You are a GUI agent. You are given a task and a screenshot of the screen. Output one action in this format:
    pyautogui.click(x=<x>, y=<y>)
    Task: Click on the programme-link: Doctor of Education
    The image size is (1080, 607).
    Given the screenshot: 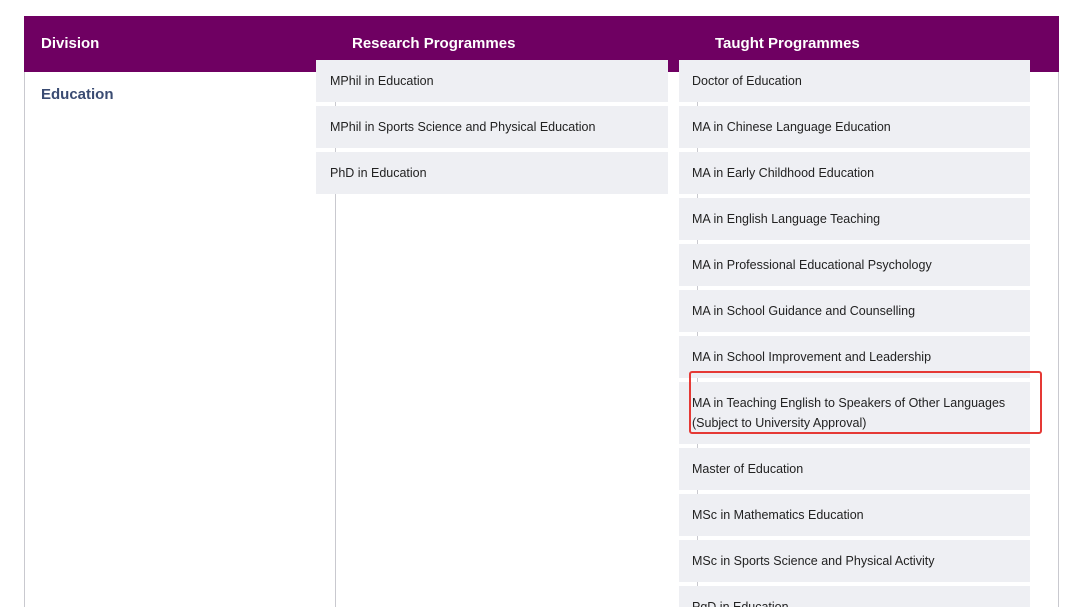 What is the action you would take?
    pyautogui.click(x=854, y=81)
    